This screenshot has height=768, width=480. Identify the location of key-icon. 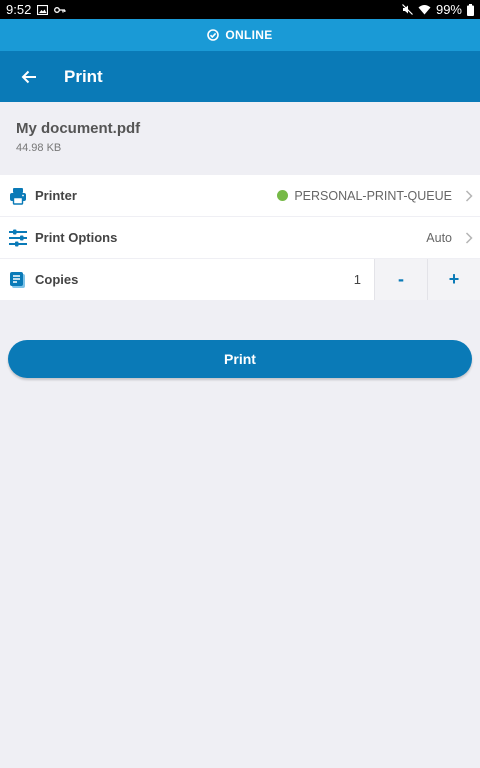
(60, 10).